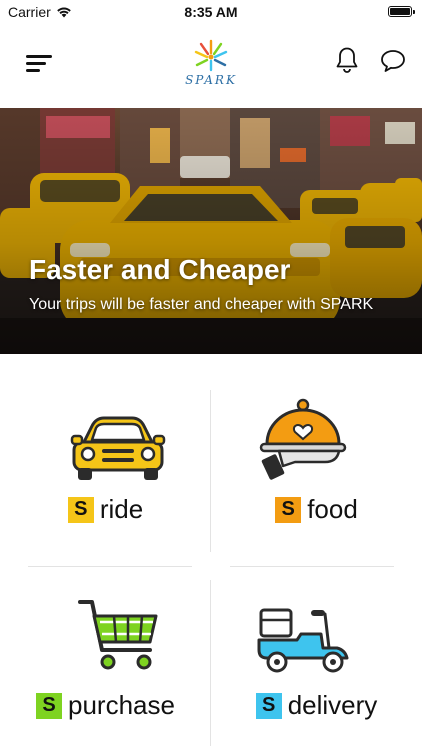 The height and width of the screenshot is (750, 422). I want to click on delivery-scooter-icon, so click(303, 640).